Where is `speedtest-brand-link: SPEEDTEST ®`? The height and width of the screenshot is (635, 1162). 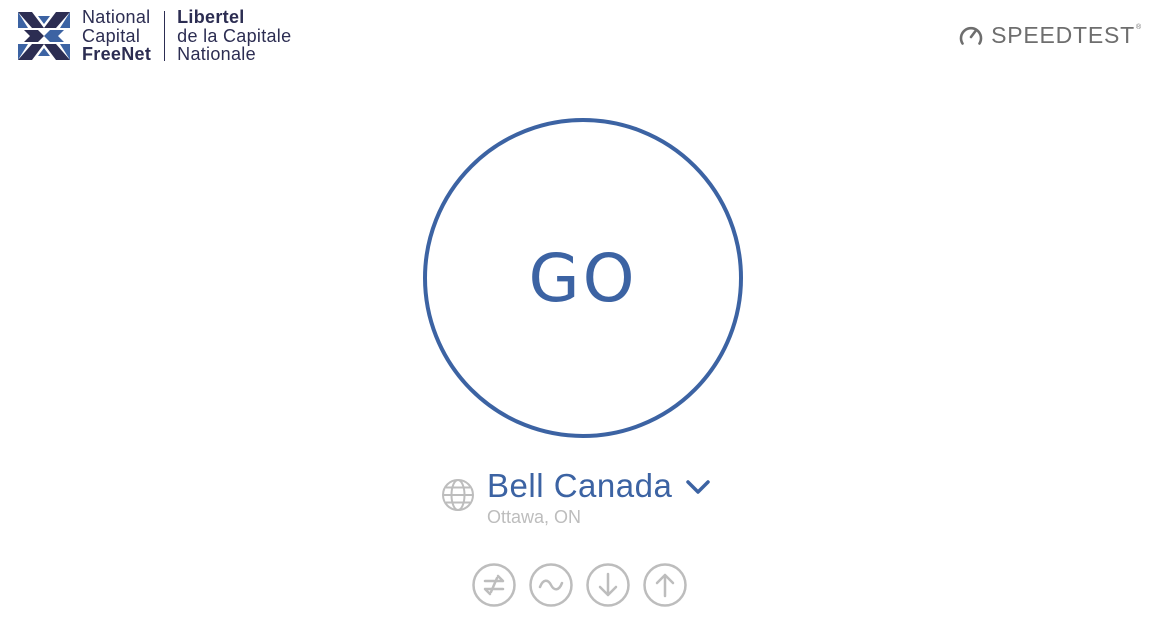 speedtest-brand-link: SPEEDTEST ® is located at coordinates (1050, 35).